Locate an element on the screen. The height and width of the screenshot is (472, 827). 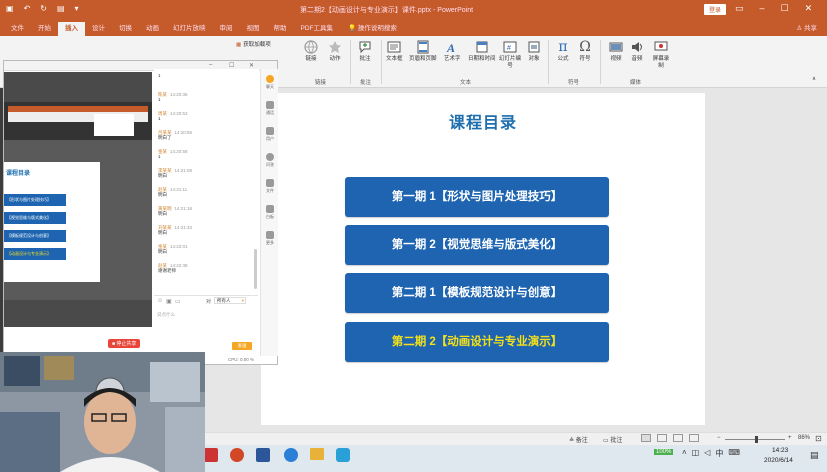
ribbon-display-icon: ▭ is located at coordinates (739, 8).